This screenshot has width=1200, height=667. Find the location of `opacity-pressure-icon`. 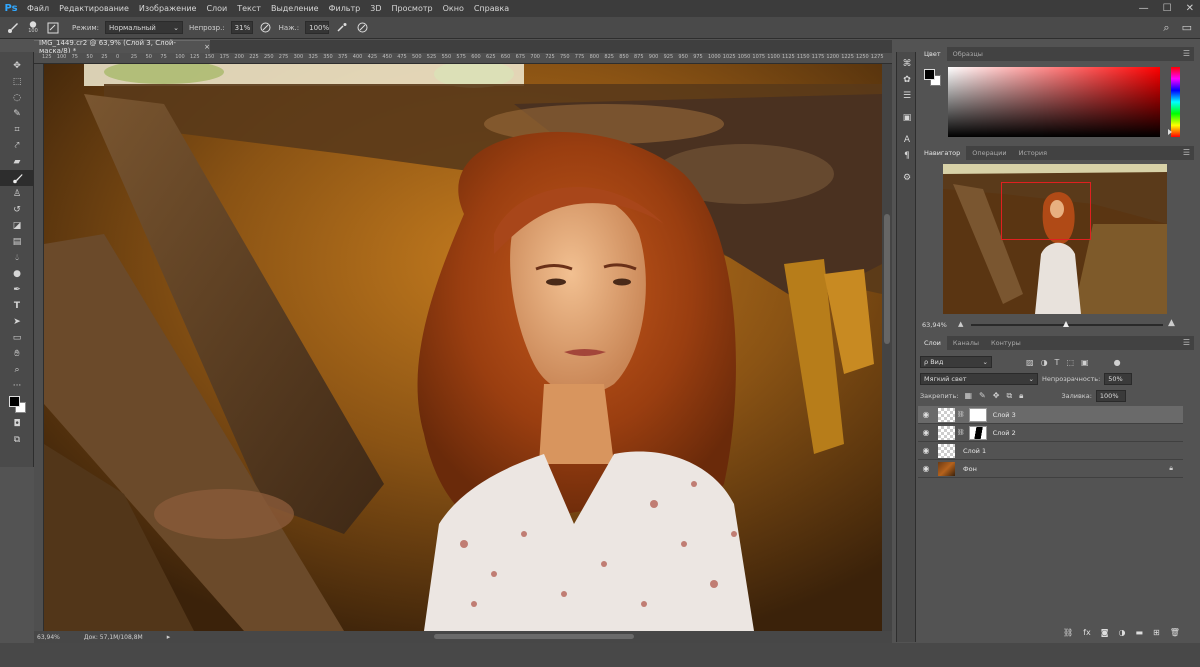

opacity-pressure-icon is located at coordinates (266, 28).